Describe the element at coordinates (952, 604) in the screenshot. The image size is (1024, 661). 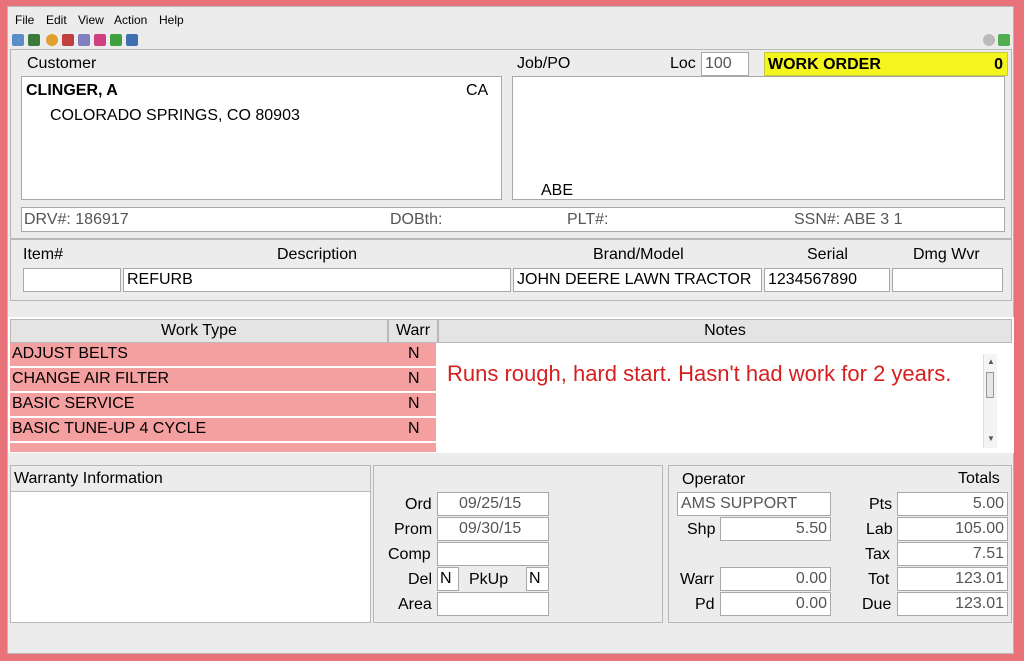
I see `due-field: 123.01` at that location.